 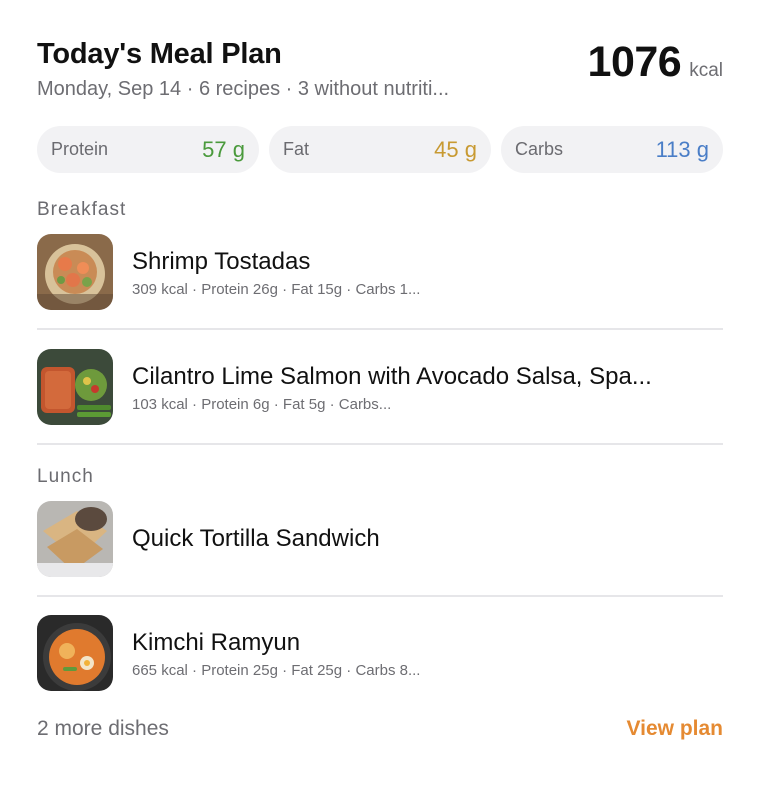 What do you see at coordinates (675, 729) in the screenshot?
I see `view-plan-link: View plan` at bounding box center [675, 729].